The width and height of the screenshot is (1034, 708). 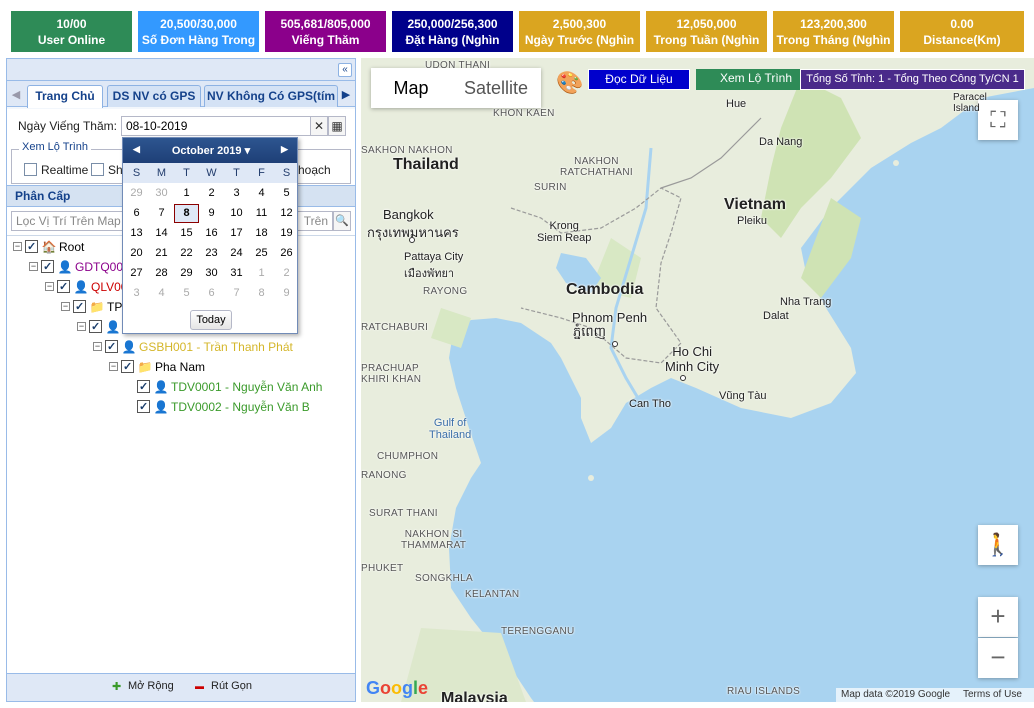 What do you see at coordinates (216, 126) in the screenshot?
I see `date-field: 08-10-2019` at bounding box center [216, 126].